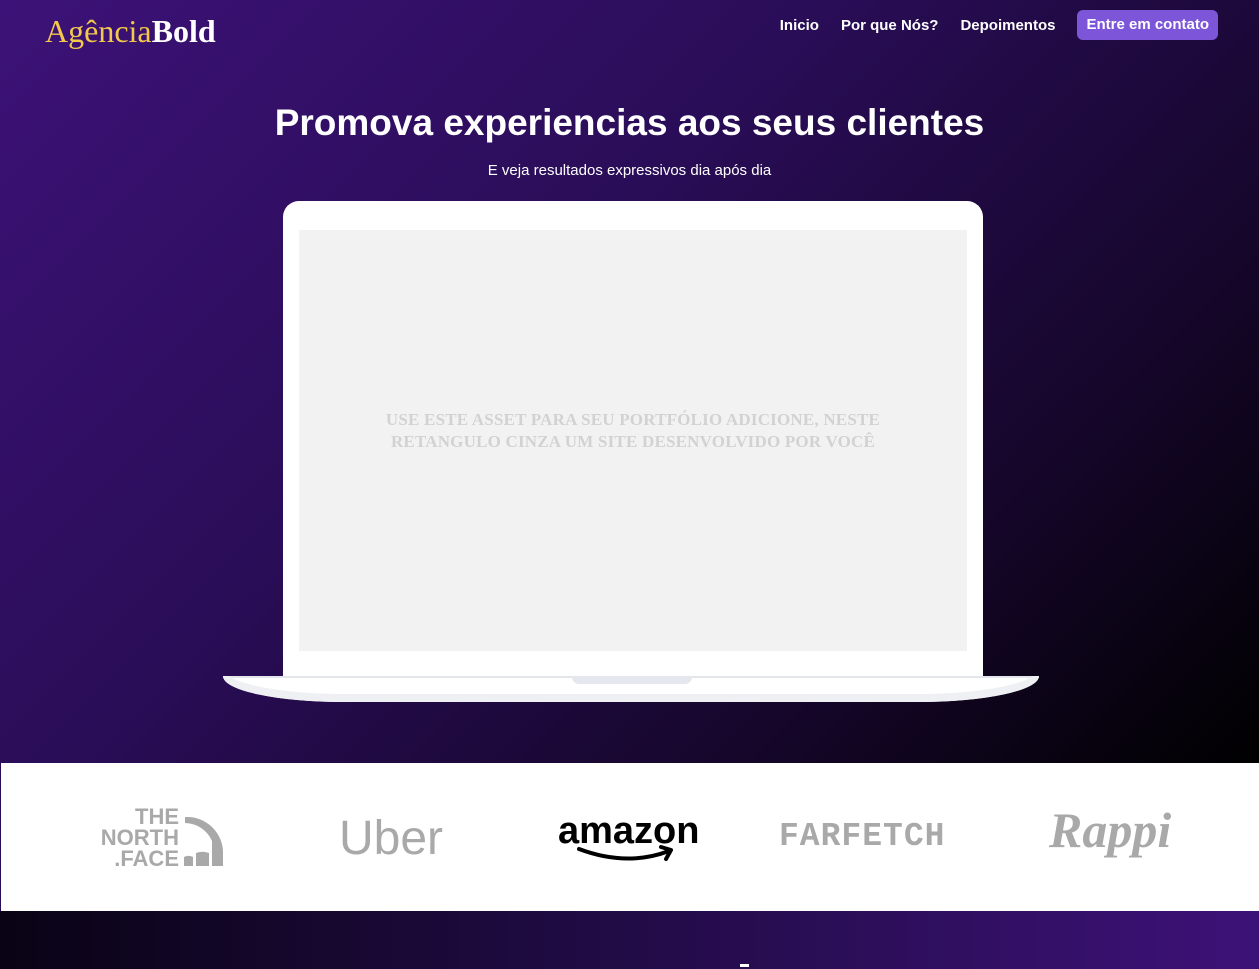 Image resolution: width=1259 pixels, height=969 pixels. Describe the element at coordinates (162, 836) in the screenshot. I see `the-north-face-logo: THE NORTH .FACE` at that location.